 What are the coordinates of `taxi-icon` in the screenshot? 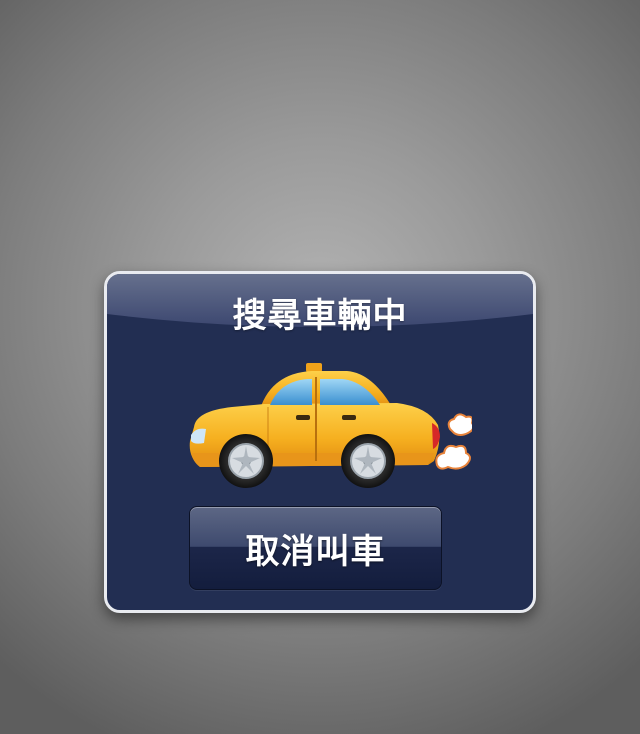 It's located at (330, 425).